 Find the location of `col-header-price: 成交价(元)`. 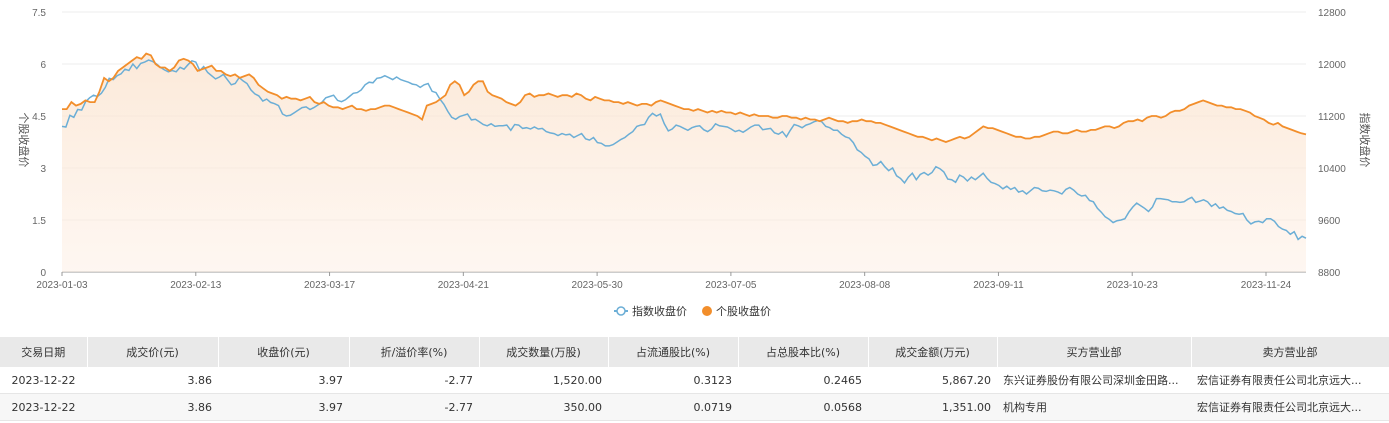

col-header-price: 成交价(元) is located at coordinates (153, 352).